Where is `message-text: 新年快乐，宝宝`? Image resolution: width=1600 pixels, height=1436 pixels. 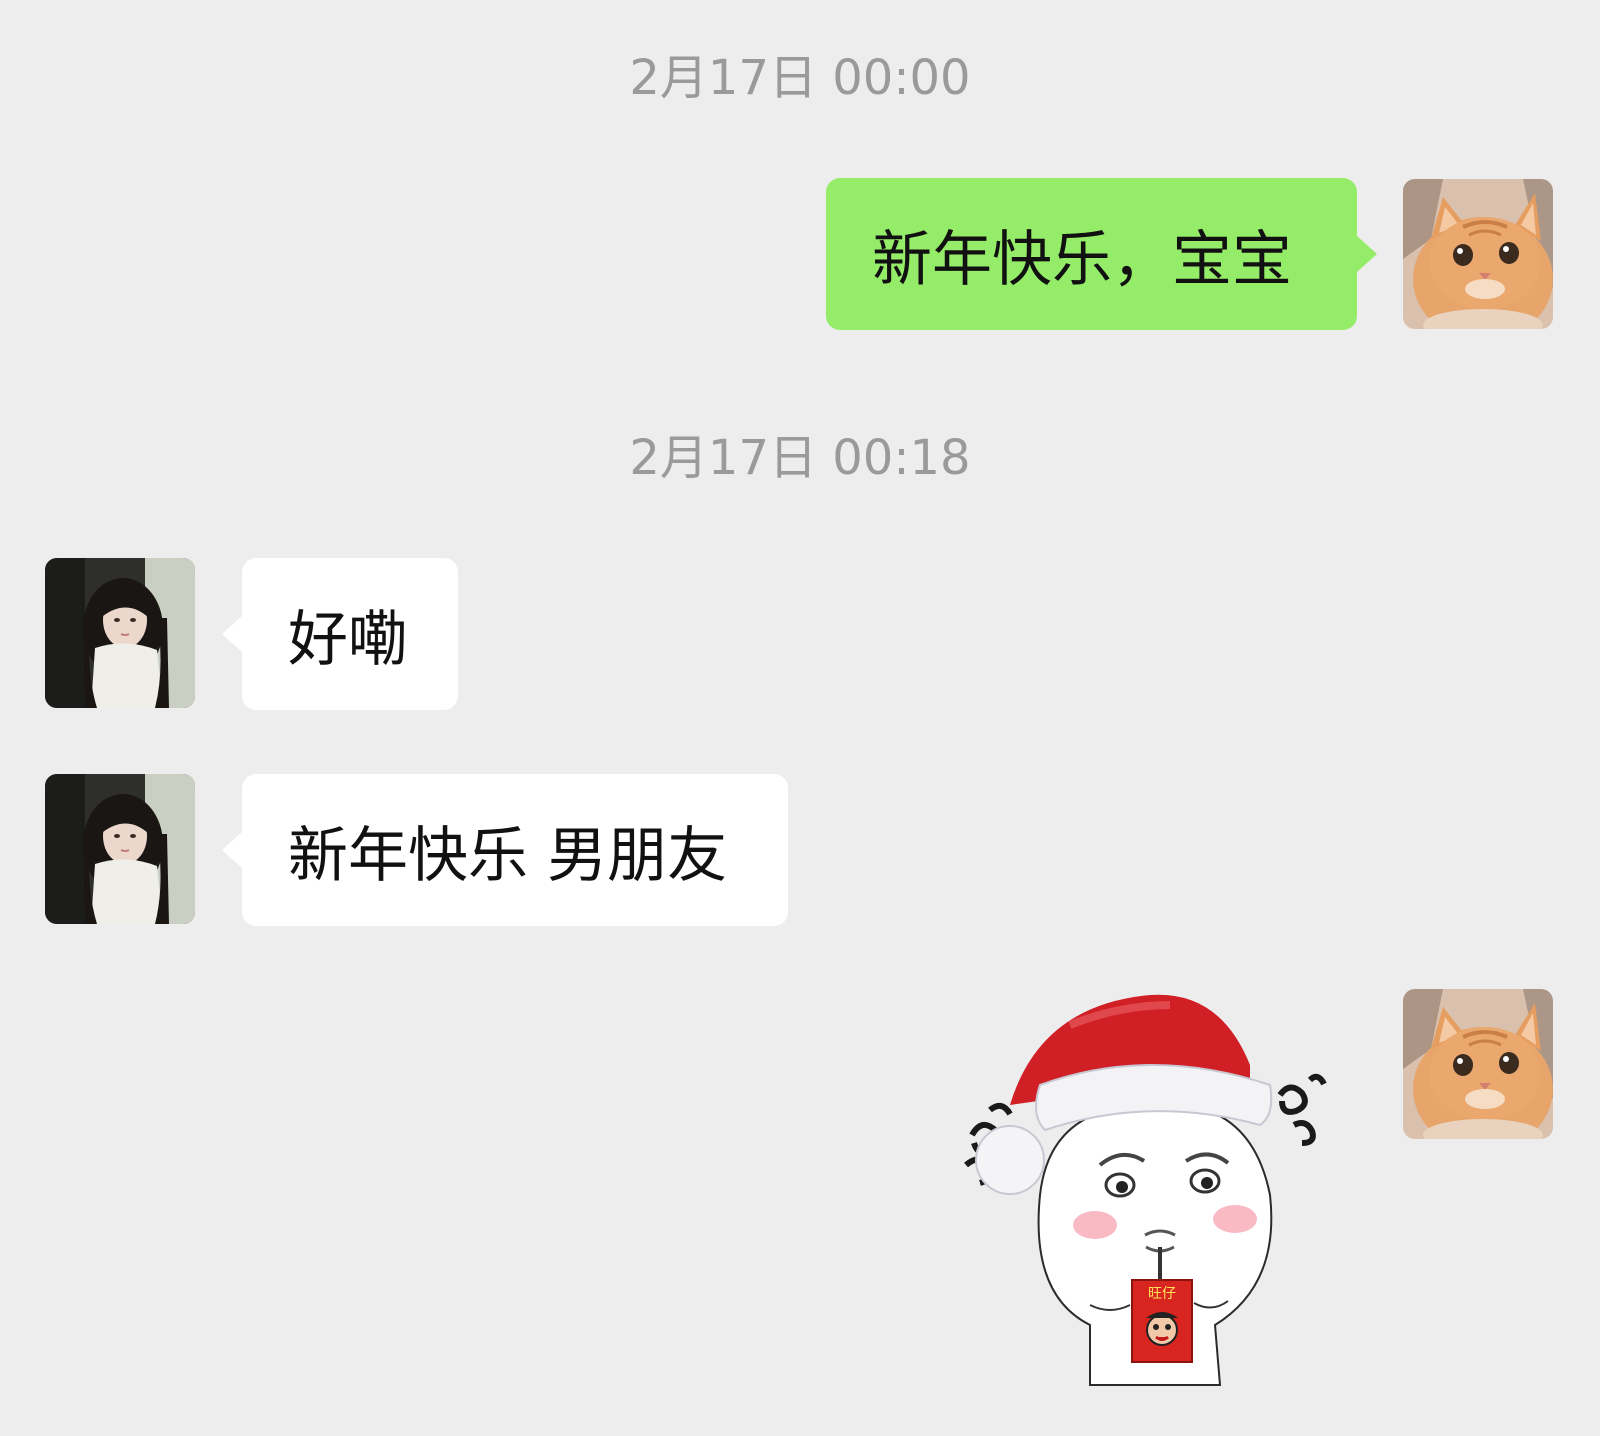 message-text: 新年快乐，宝宝 is located at coordinates (1082, 259).